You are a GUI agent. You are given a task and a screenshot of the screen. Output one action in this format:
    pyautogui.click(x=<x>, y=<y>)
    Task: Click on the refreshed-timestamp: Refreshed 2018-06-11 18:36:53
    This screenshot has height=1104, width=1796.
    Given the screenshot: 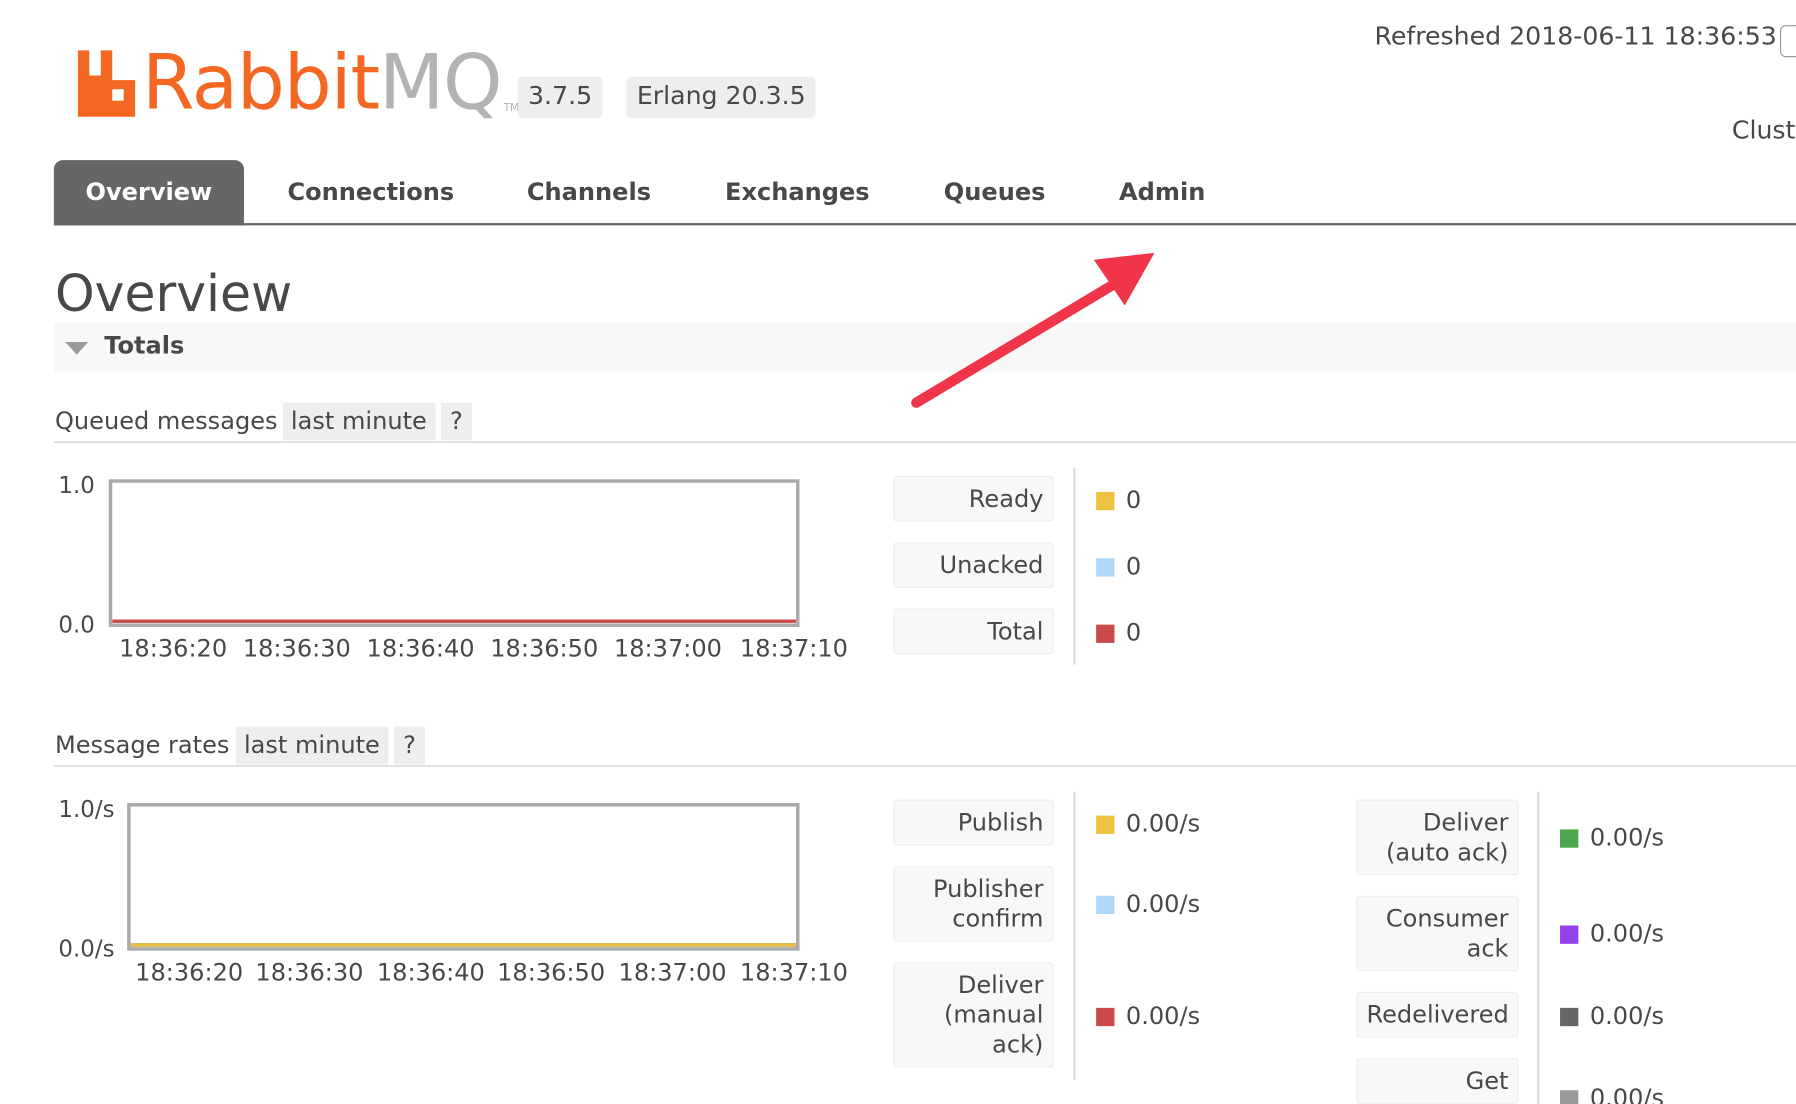 What is the action you would take?
    pyautogui.click(x=1575, y=37)
    